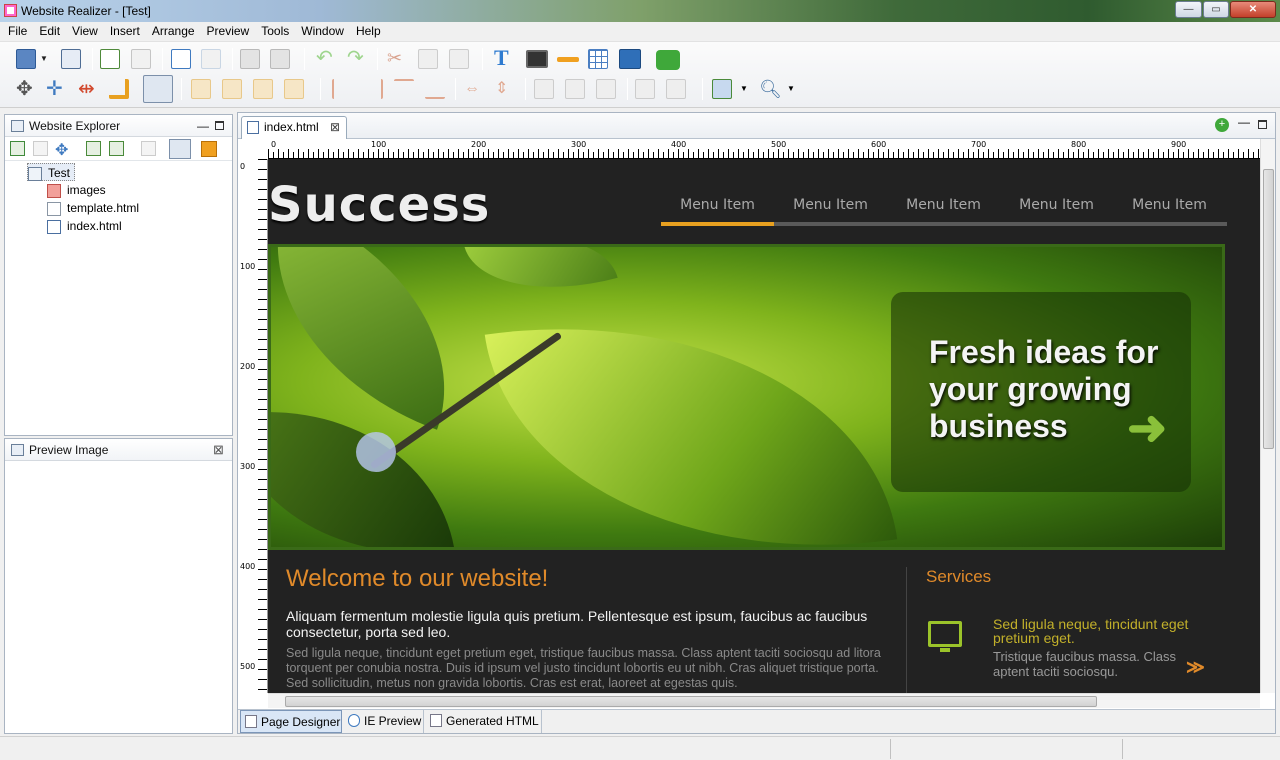 The width and height of the screenshot is (1280, 760). I want to click on horizontal-scroll-thumb, so click(691, 701).